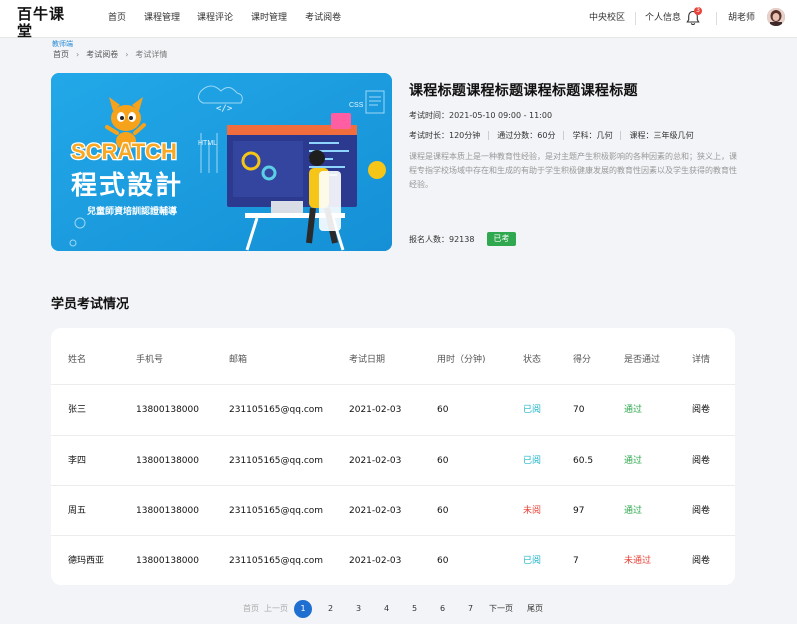 The height and width of the screenshot is (624, 797). Describe the element at coordinates (442, 609) in the screenshot. I see `pagination-page-6: 6` at that location.